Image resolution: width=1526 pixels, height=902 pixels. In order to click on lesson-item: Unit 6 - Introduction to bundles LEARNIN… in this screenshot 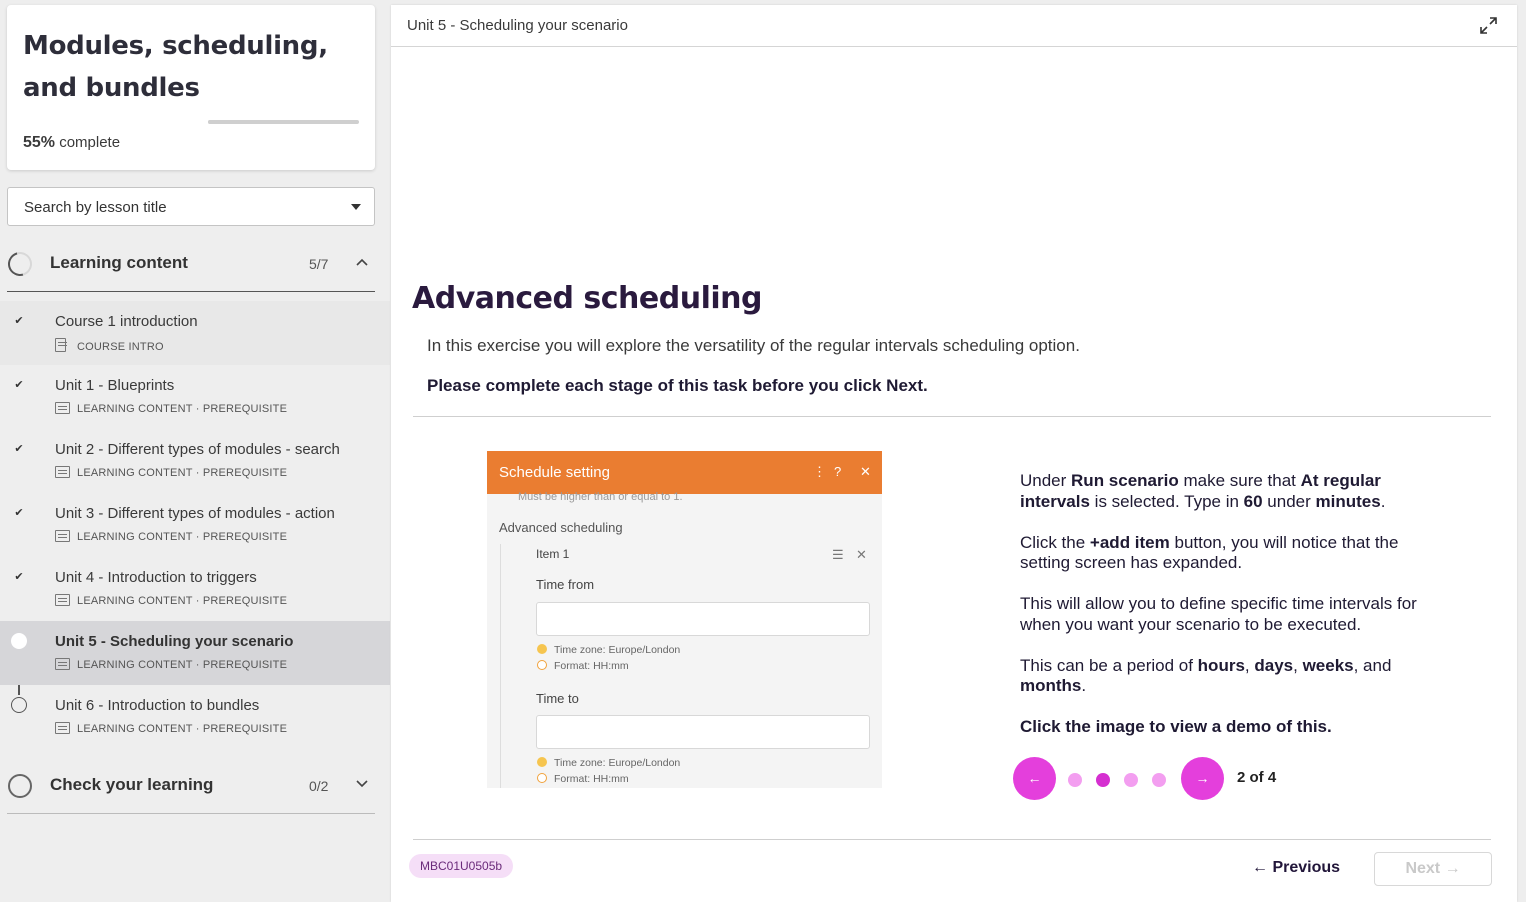, I will do `click(195, 717)`.